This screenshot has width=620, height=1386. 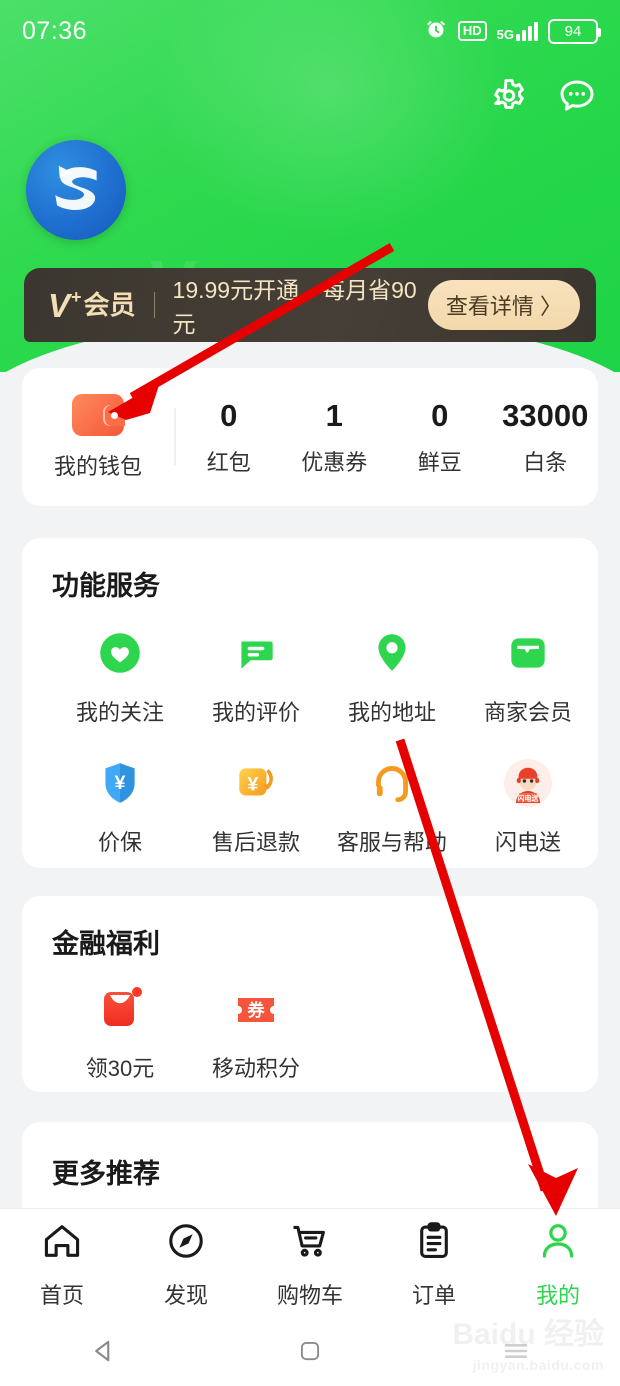 I want to click on hd-icon: HD, so click(x=472, y=31).